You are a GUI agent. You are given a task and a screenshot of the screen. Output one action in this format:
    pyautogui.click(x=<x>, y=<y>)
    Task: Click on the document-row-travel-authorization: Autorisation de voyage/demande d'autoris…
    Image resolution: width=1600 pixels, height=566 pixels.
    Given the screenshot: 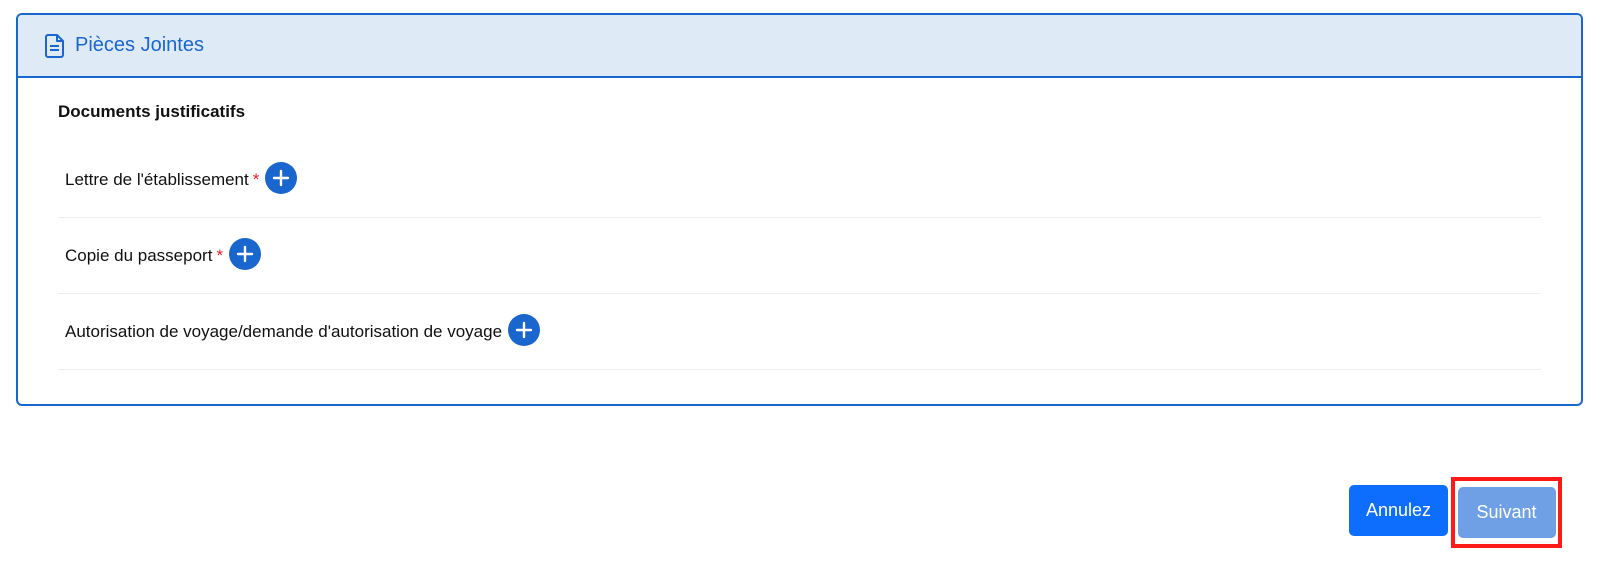 What is the action you would take?
    pyautogui.click(x=799, y=332)
    